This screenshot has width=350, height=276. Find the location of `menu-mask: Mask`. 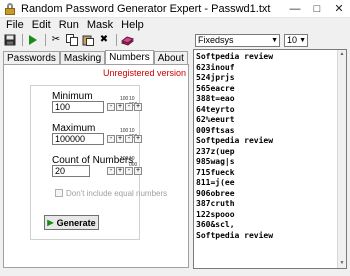

menu-mask: Mask is located at coordinates (100, 25).